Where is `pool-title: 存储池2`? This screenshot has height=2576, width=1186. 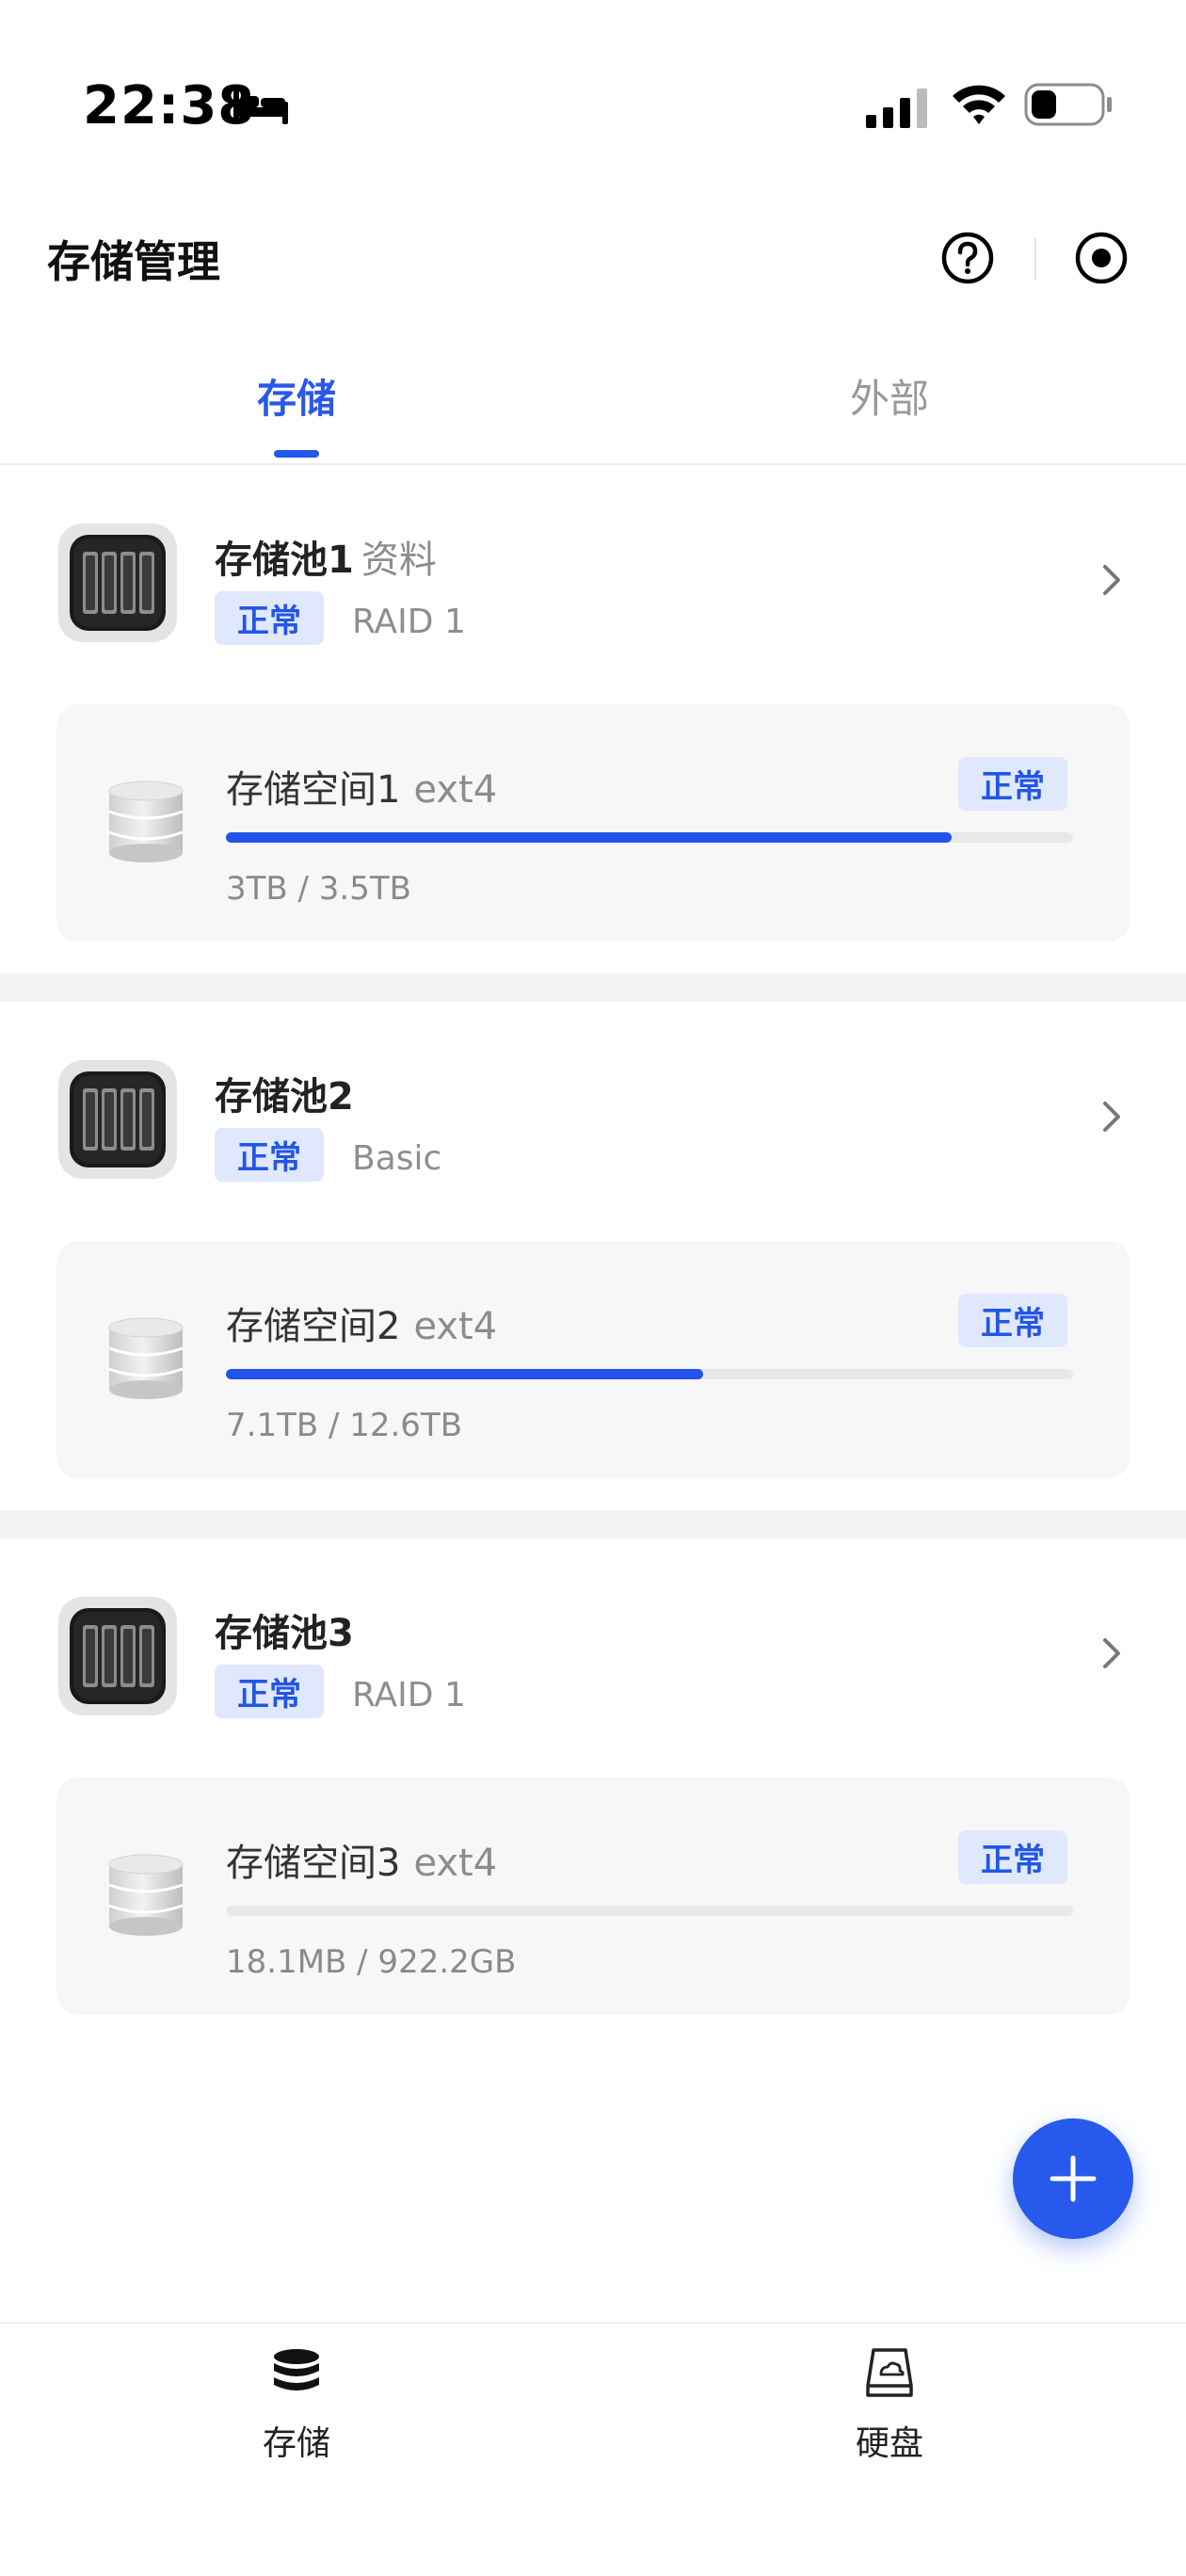
pool-title: 存储池2 is located at coordinates (284, 1093).